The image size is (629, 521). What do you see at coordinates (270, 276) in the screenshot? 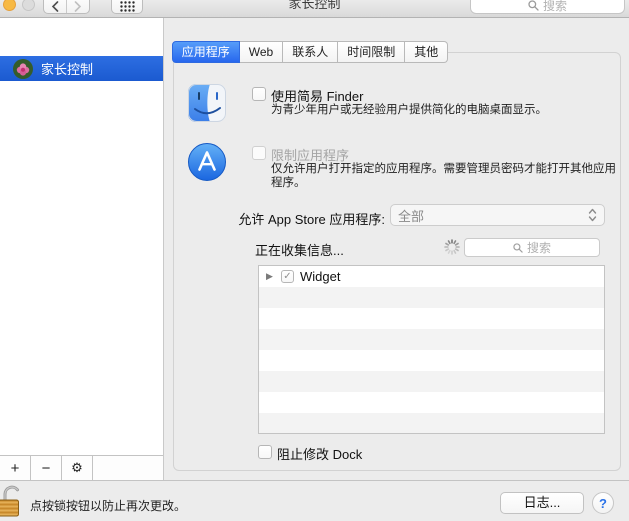
I see `disclosure-triangle-icon: ▶` at bounding box center [270, 276].